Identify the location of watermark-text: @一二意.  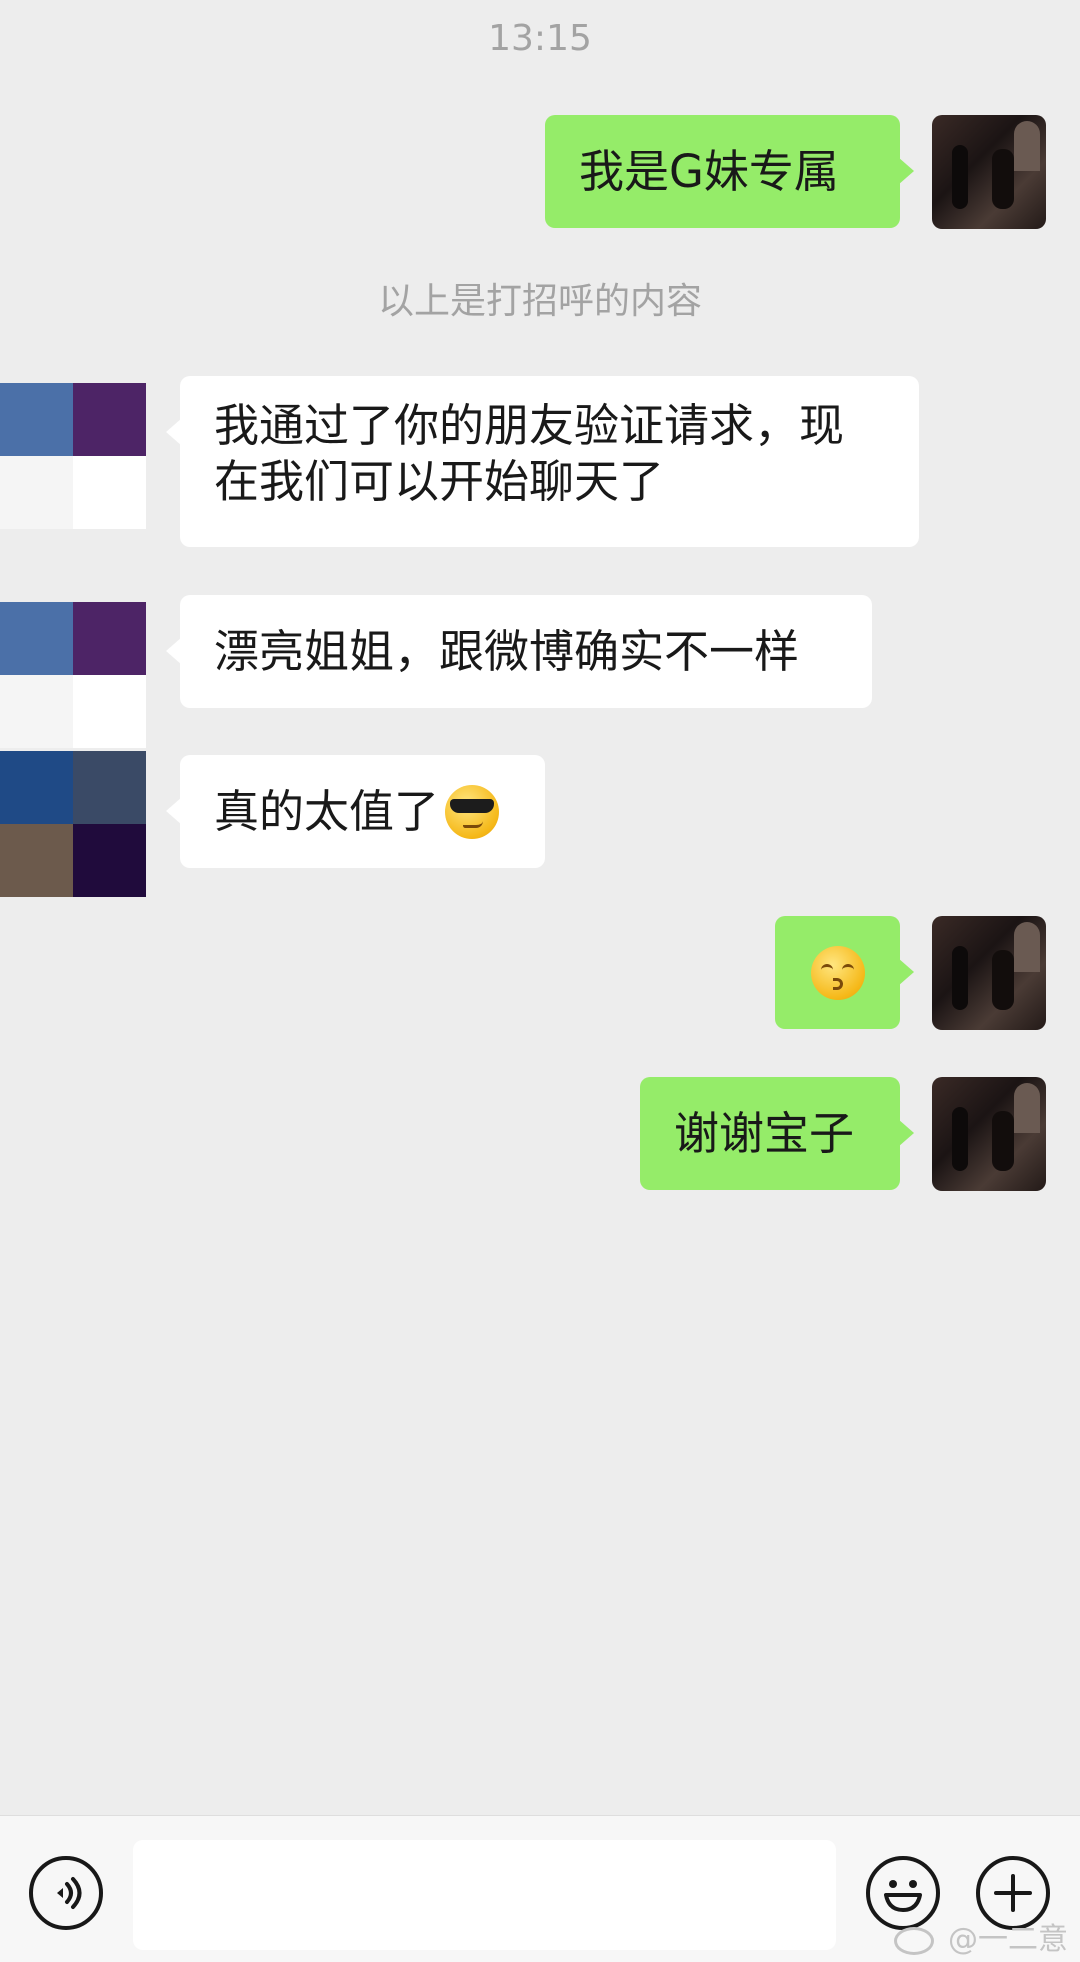
(1008, 1939).